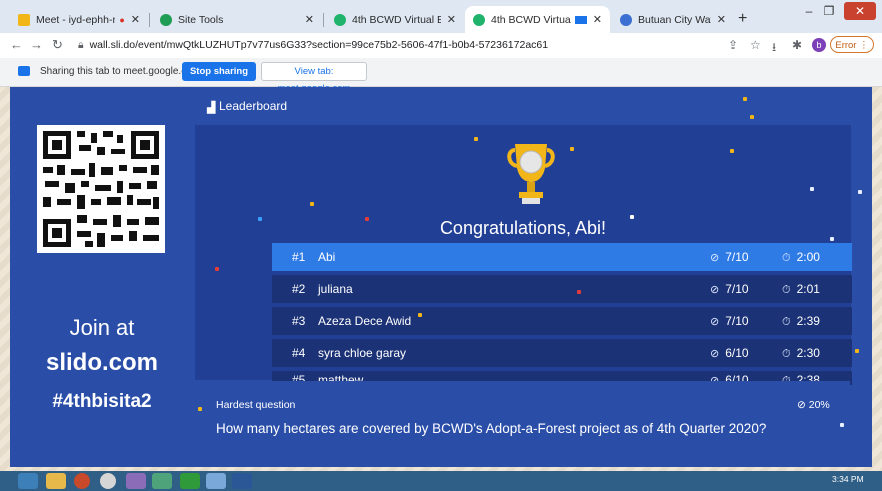 The width and height of the screenshot is (882, 491). I want to click on hardest-question-percent: ⊘ 20%, so click(813, 405).